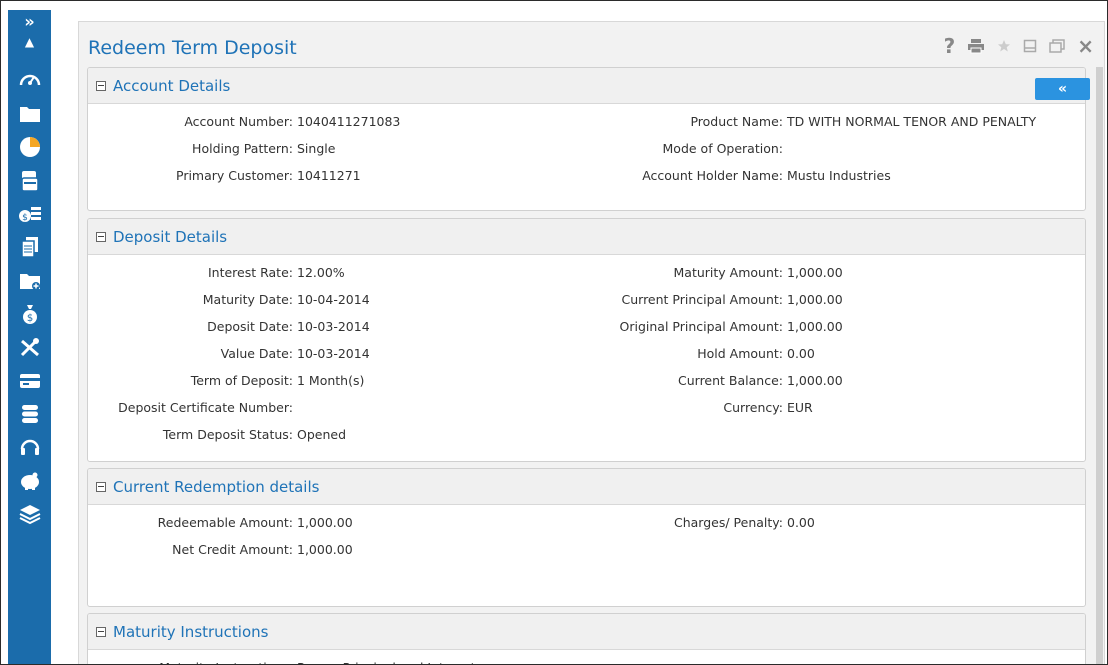 The image size is (1108, 665). I want to click on left-nav-rail: » ▲ $ $, so click(29, 337).